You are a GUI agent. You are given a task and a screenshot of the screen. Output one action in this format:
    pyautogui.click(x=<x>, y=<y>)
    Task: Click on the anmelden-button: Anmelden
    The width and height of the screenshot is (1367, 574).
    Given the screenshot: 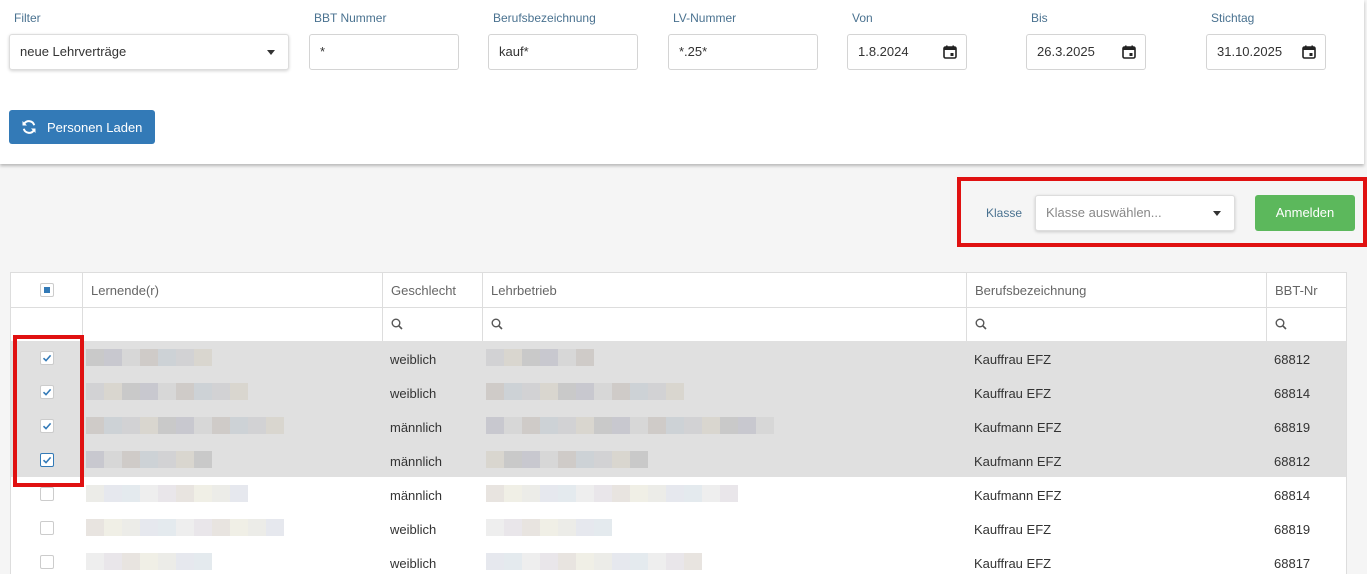 What is the action you would take?
    pyautogui.click(x=1305, y=213)
    